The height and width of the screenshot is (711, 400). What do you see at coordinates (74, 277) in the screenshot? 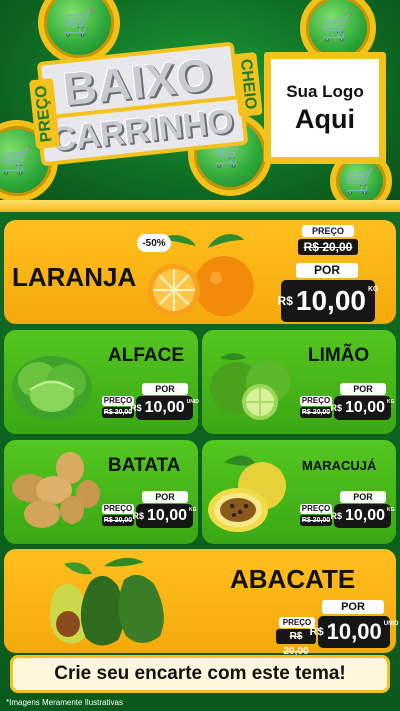
I see `product-name: LARANJA` at bounding box center [74, 277].